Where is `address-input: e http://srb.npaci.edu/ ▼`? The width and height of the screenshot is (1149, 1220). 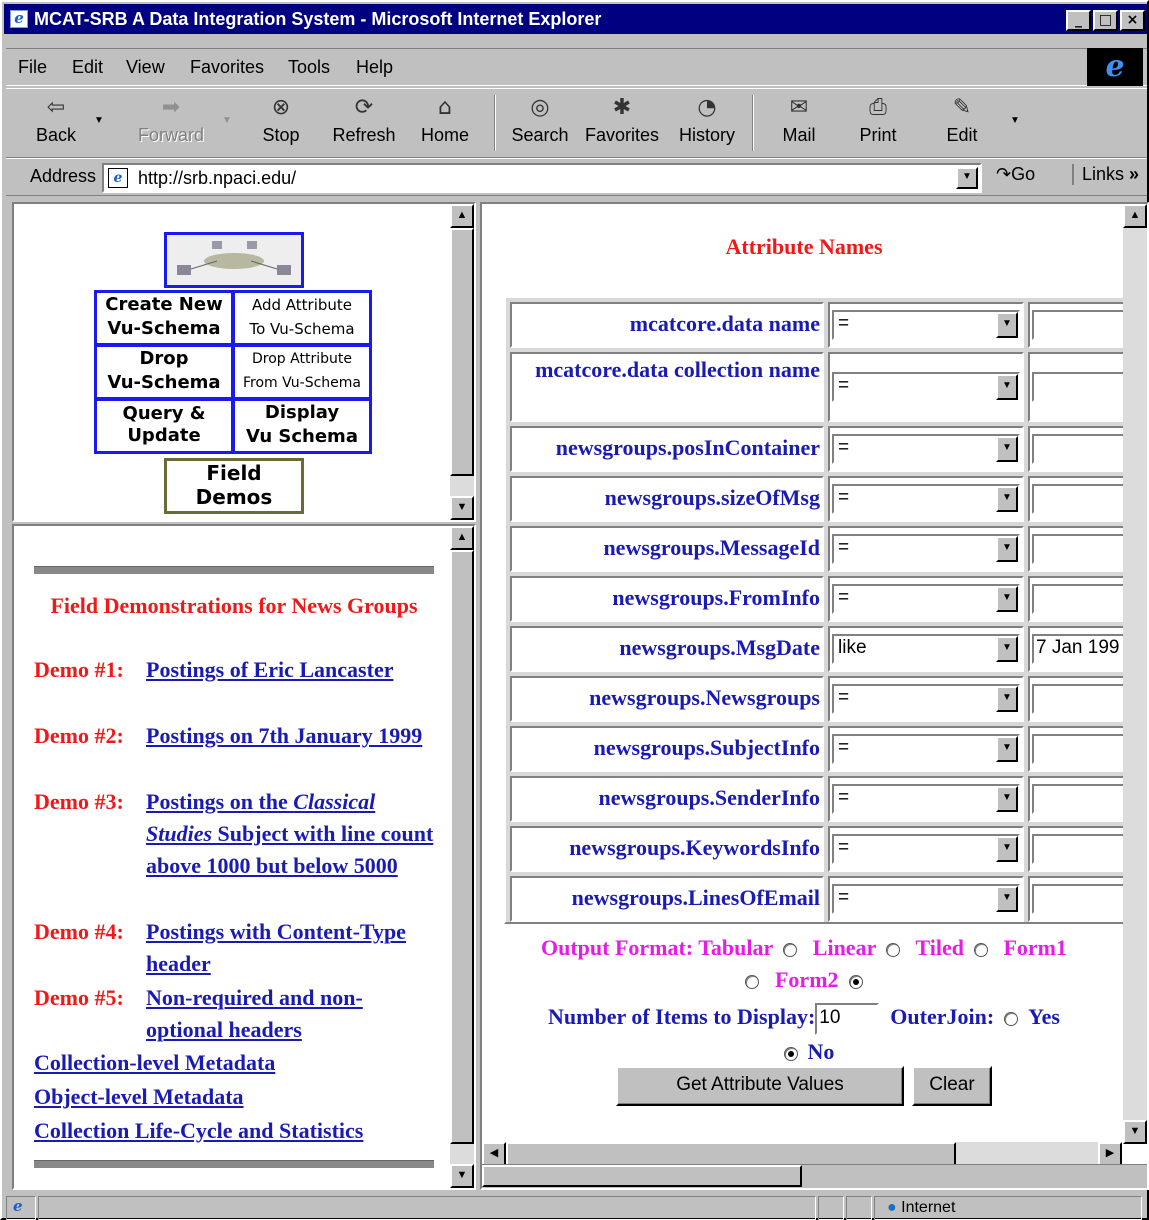 address-input: e http://srb.npaci.edu/ ▼ is located at coordinates (542, 178).